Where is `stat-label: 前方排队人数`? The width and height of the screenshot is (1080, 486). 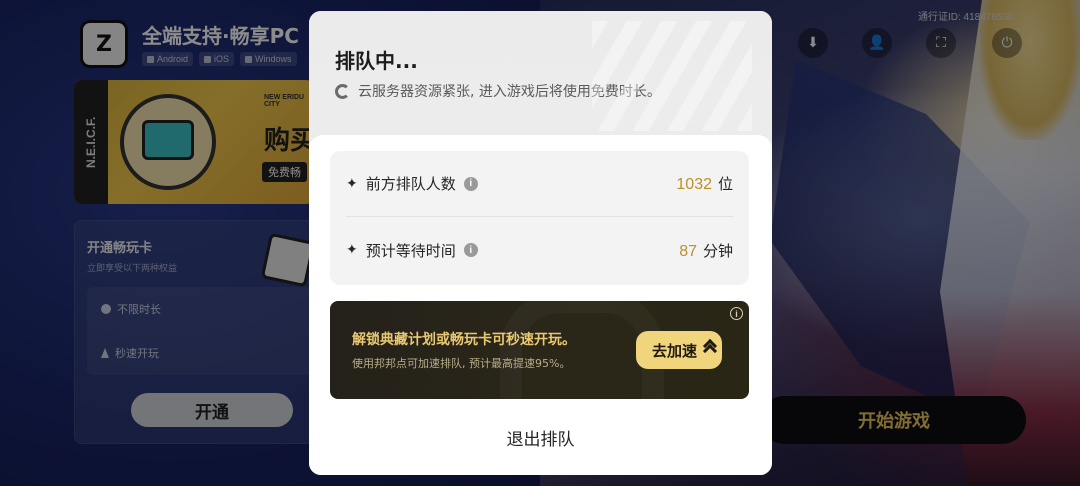 stat-label: 前方排队人数 is located at coordinates (410, 184).